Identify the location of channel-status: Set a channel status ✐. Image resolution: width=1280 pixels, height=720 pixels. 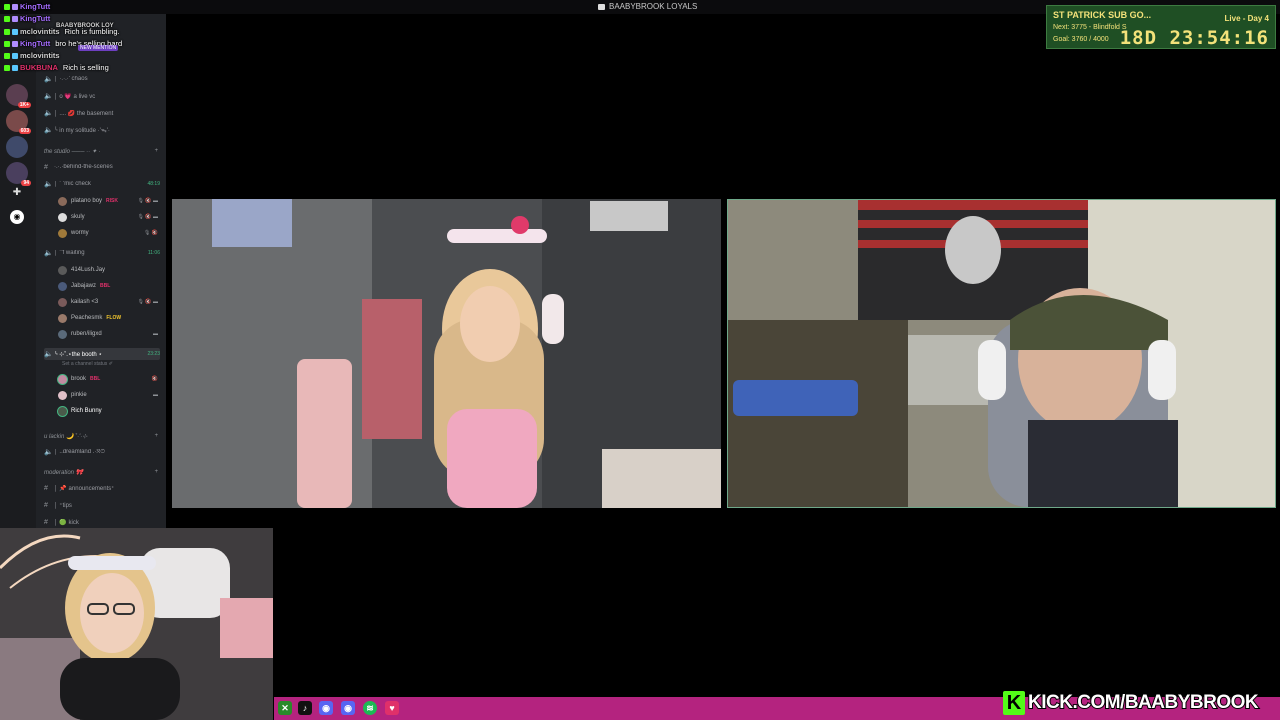
(87, 364).